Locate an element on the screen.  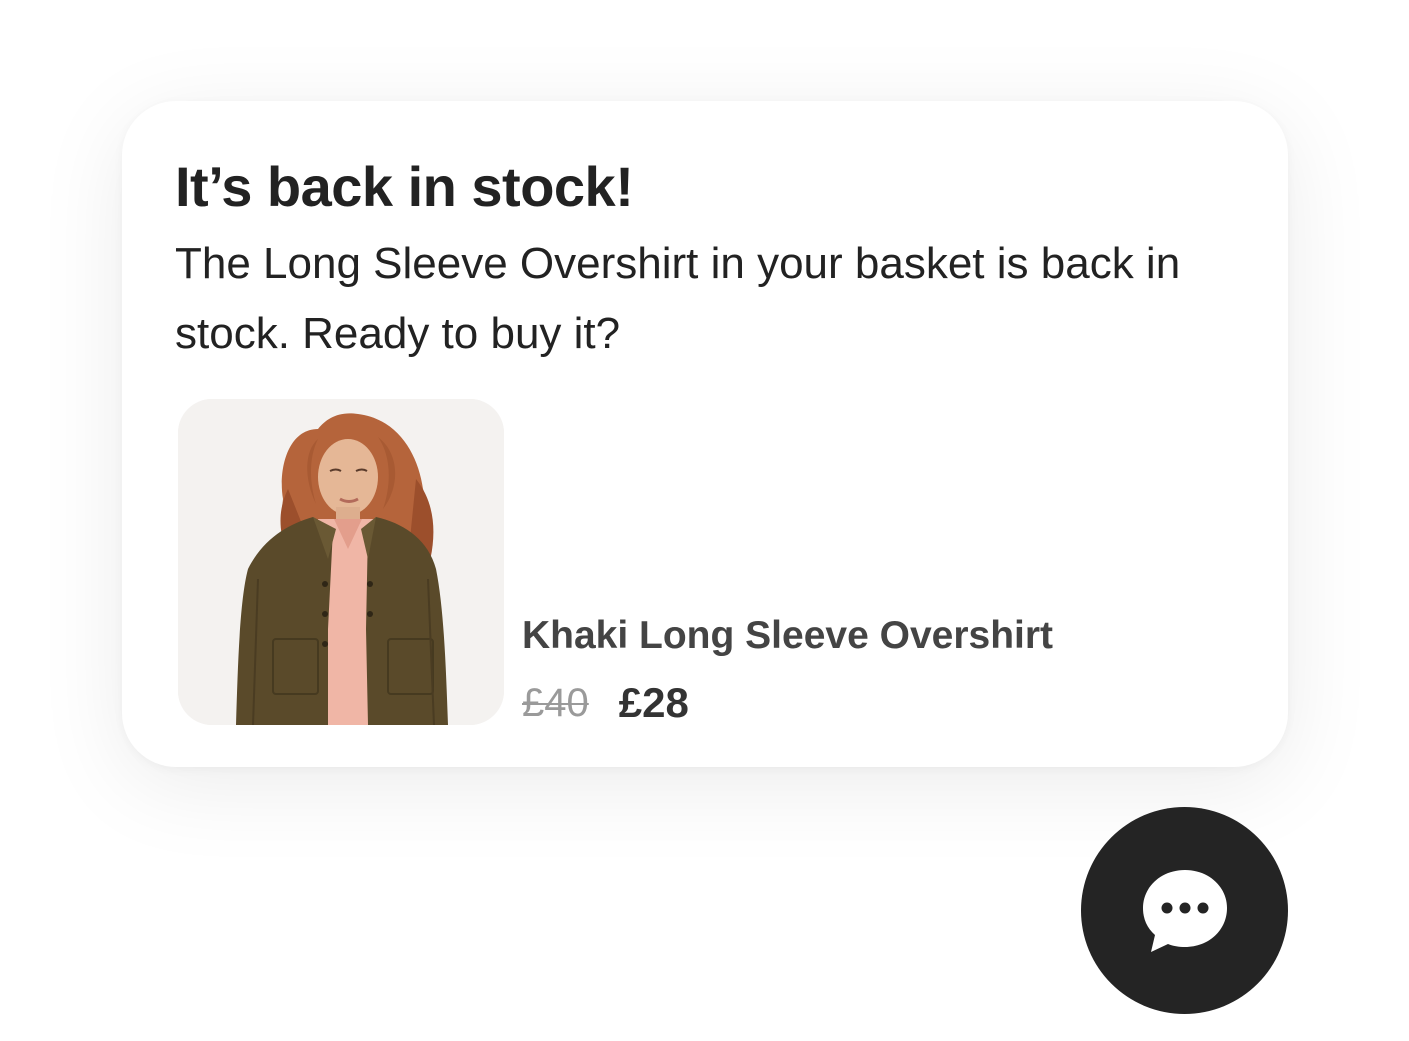
sale-price: £28 is located at coordinates (653, 702).